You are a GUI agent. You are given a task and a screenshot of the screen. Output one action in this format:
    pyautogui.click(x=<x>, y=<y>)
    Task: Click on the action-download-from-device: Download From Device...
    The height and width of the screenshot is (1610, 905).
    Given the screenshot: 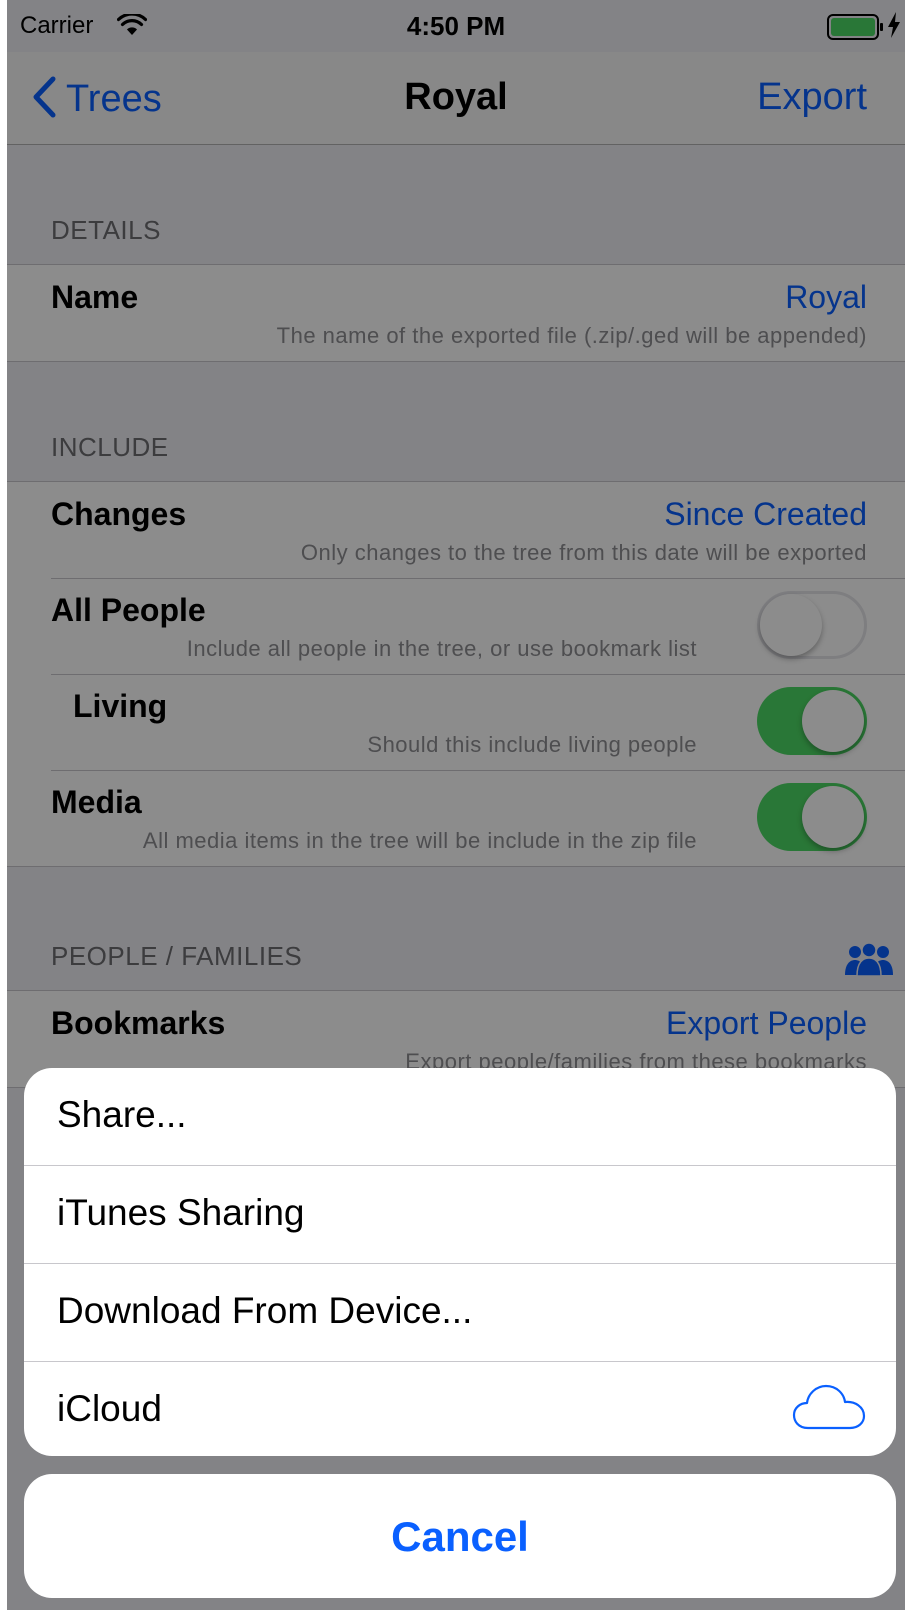 What is the action you would take?
    pyautogui.click(x=460, y=1313)
    